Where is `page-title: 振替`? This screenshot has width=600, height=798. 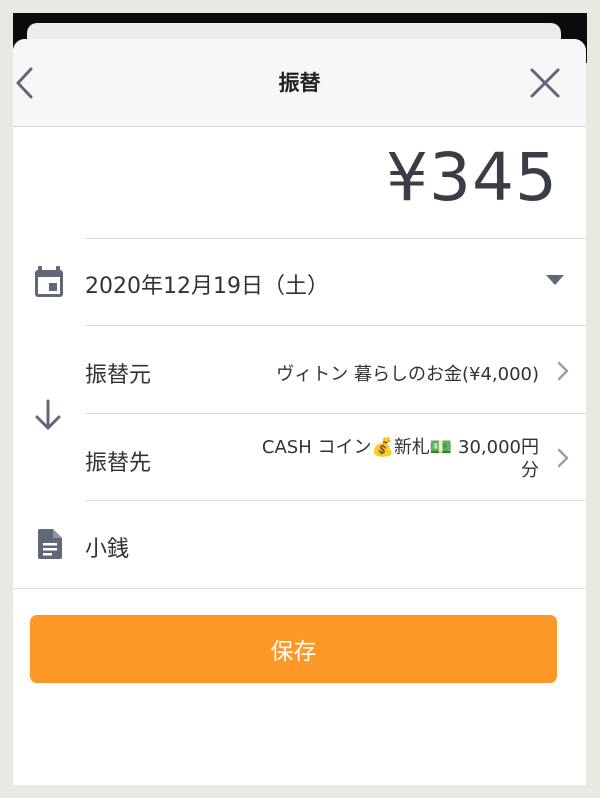
page-title: 振替 is located at coordinates (299, 83).